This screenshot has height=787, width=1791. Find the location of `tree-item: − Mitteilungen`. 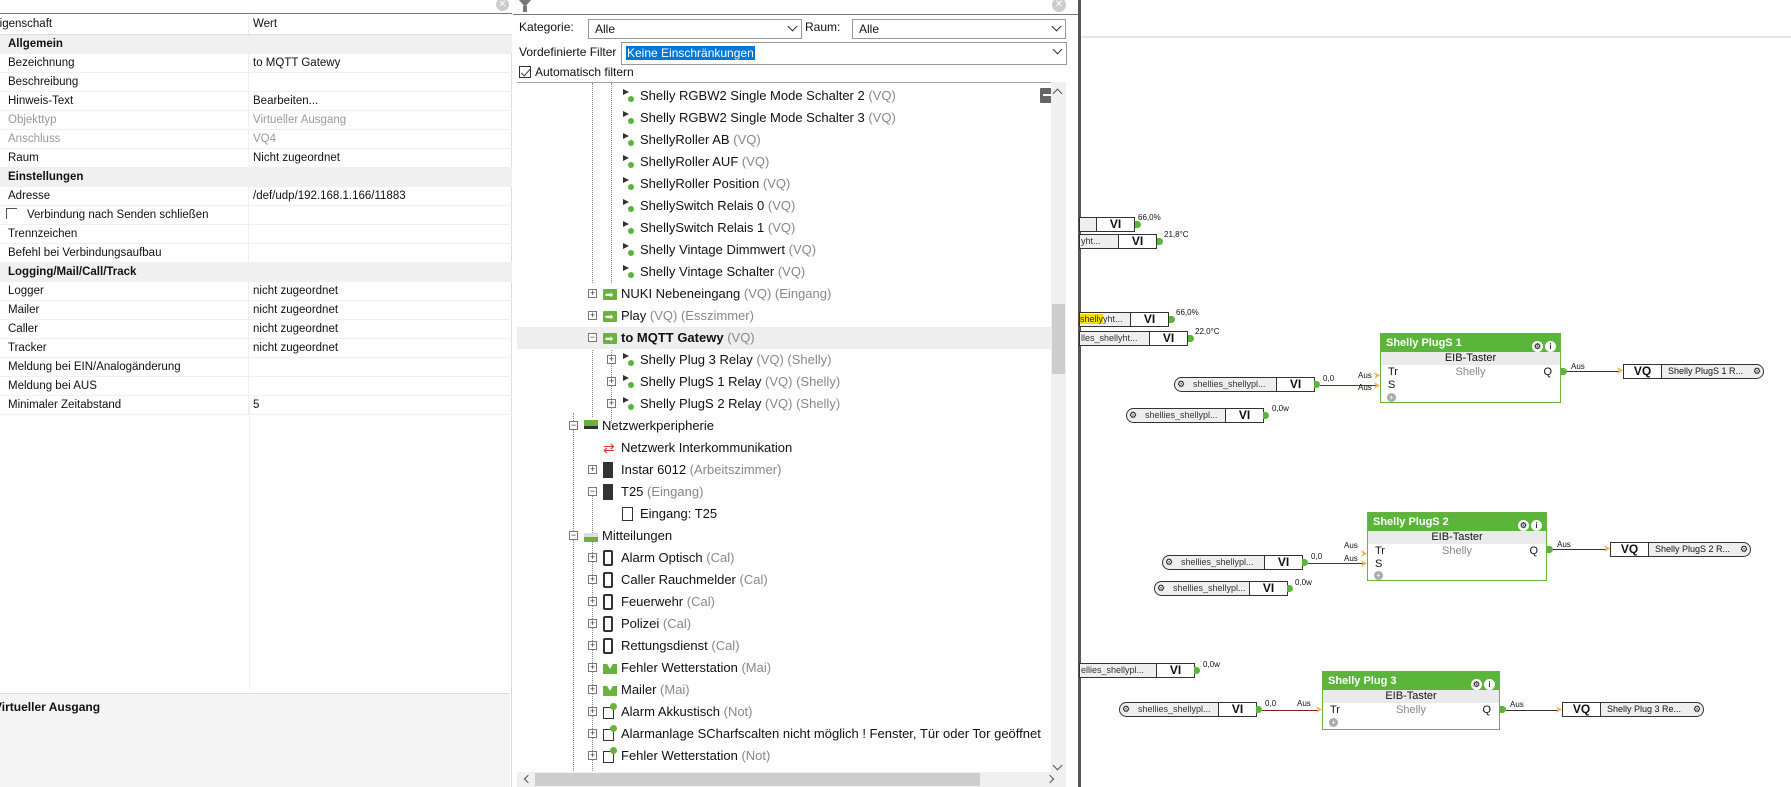

tree-item: − Mitteilungen is located at coordinates (784, 536).